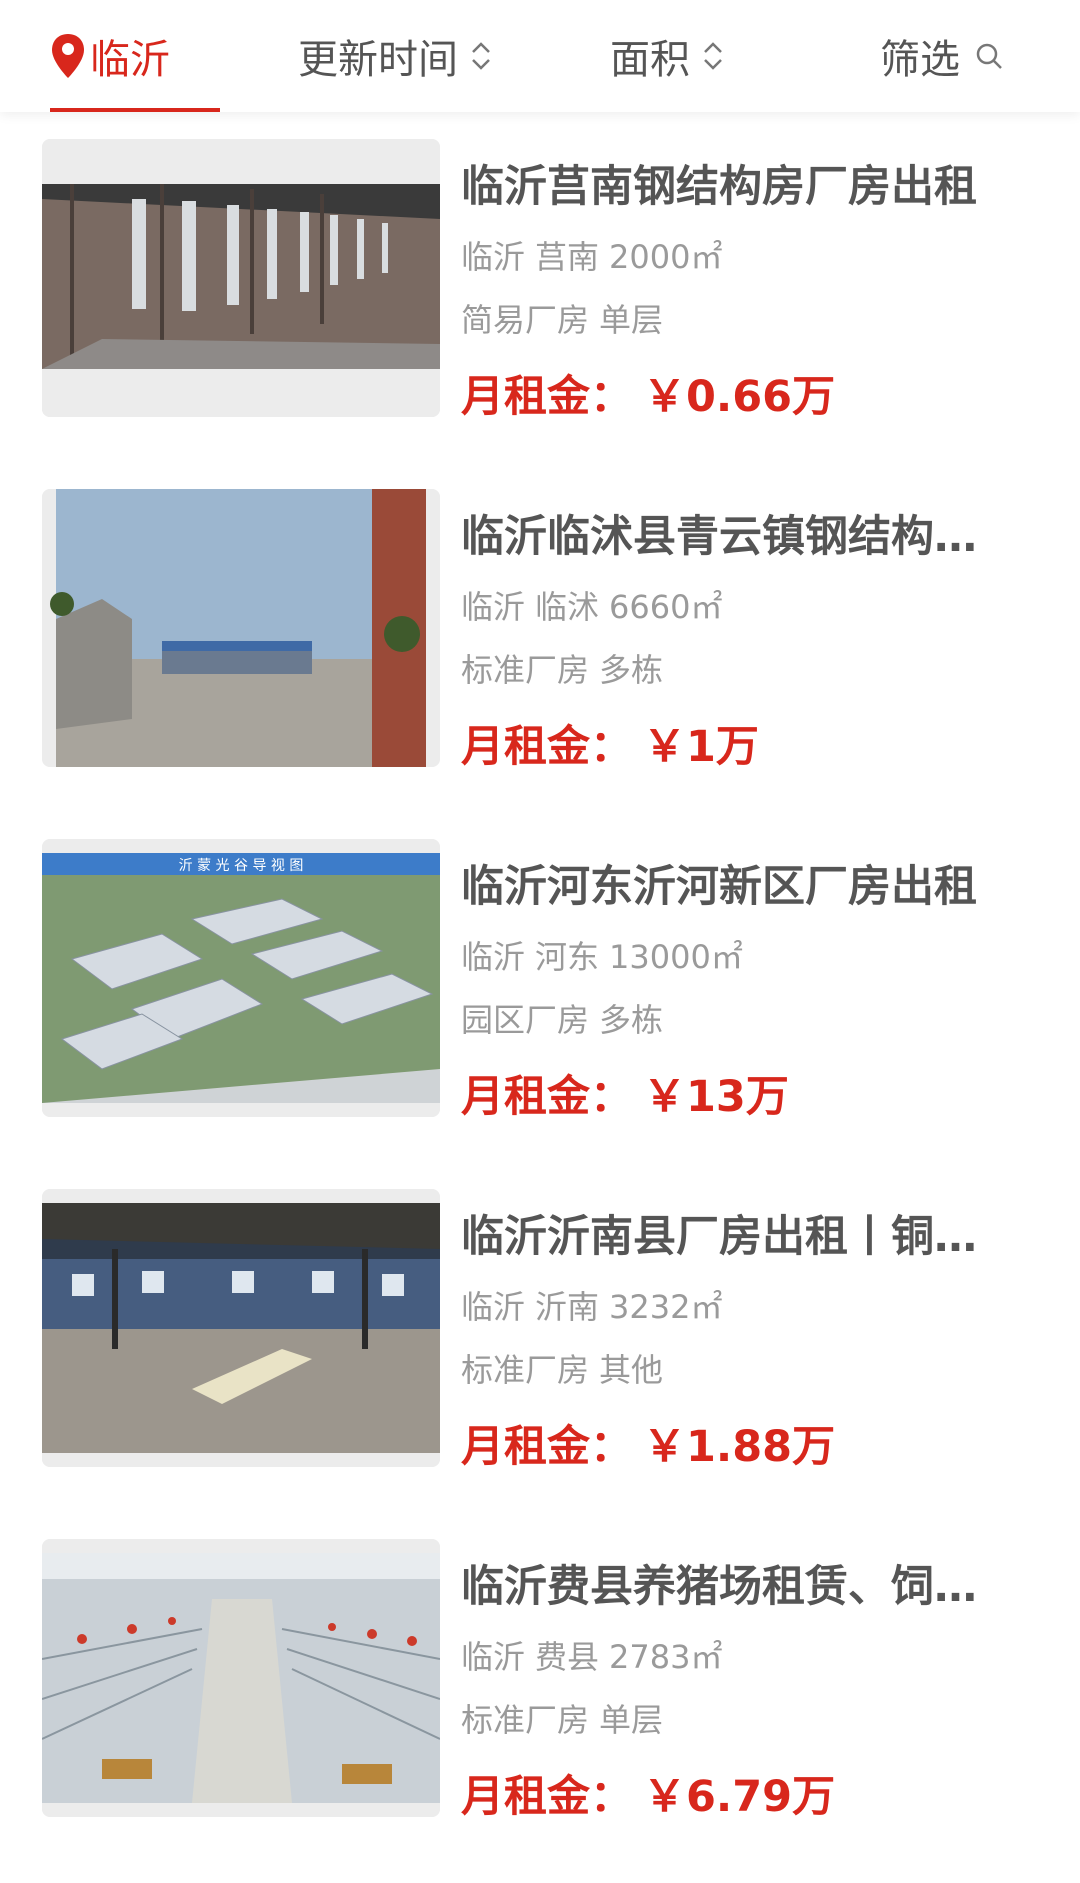  I want to click on listing-title: 临沂费县养猪场租赁、饲料厂, so click(736, 1587).